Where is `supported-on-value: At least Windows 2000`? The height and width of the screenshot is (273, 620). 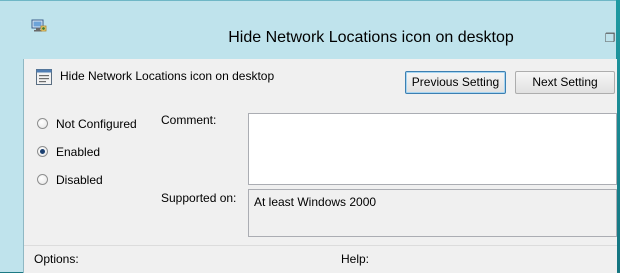
supported-on-value: At least Windows 2000 is located at coordinates (315, 202).